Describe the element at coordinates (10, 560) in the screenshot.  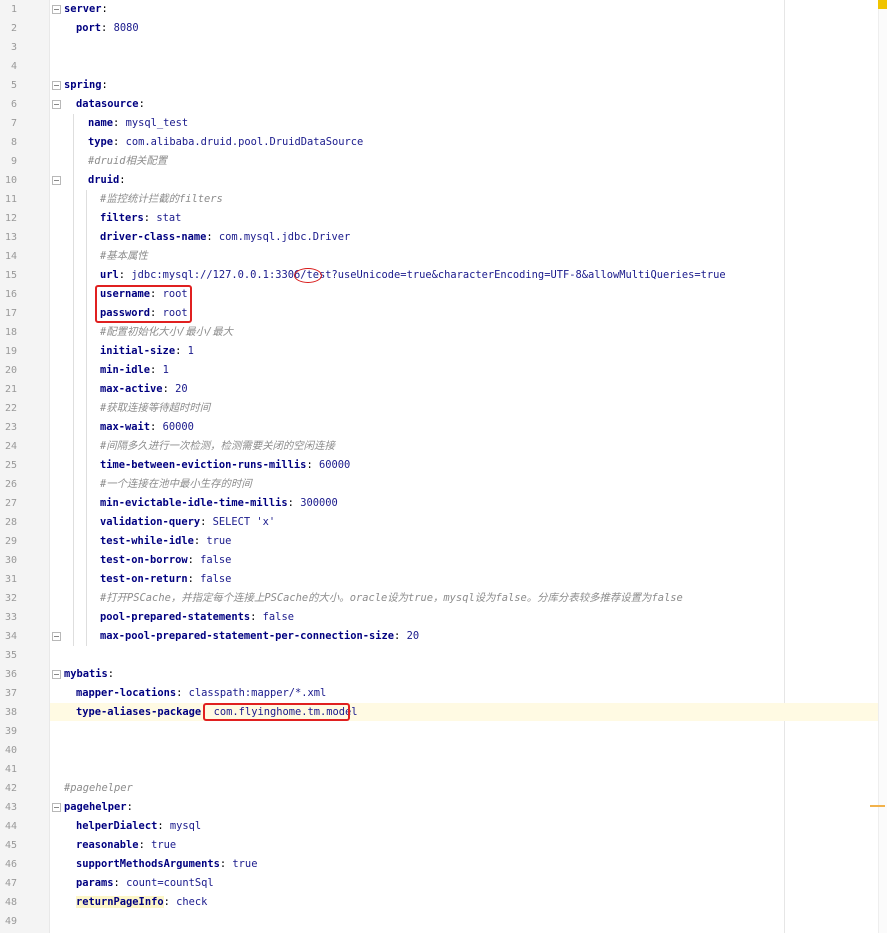
I see `line-number: 30` at that location.